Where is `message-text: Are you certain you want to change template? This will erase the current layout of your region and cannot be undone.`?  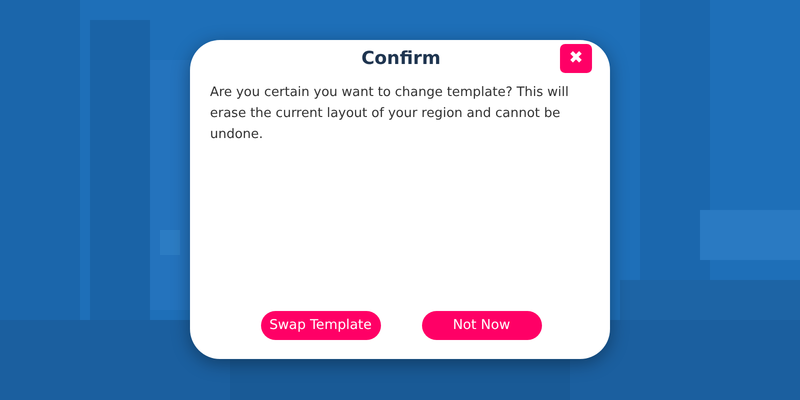
message-text: Are you certain you want to change template? This will erase the current layout of your region and cannot be undone. is located at coordinates (390, 114).